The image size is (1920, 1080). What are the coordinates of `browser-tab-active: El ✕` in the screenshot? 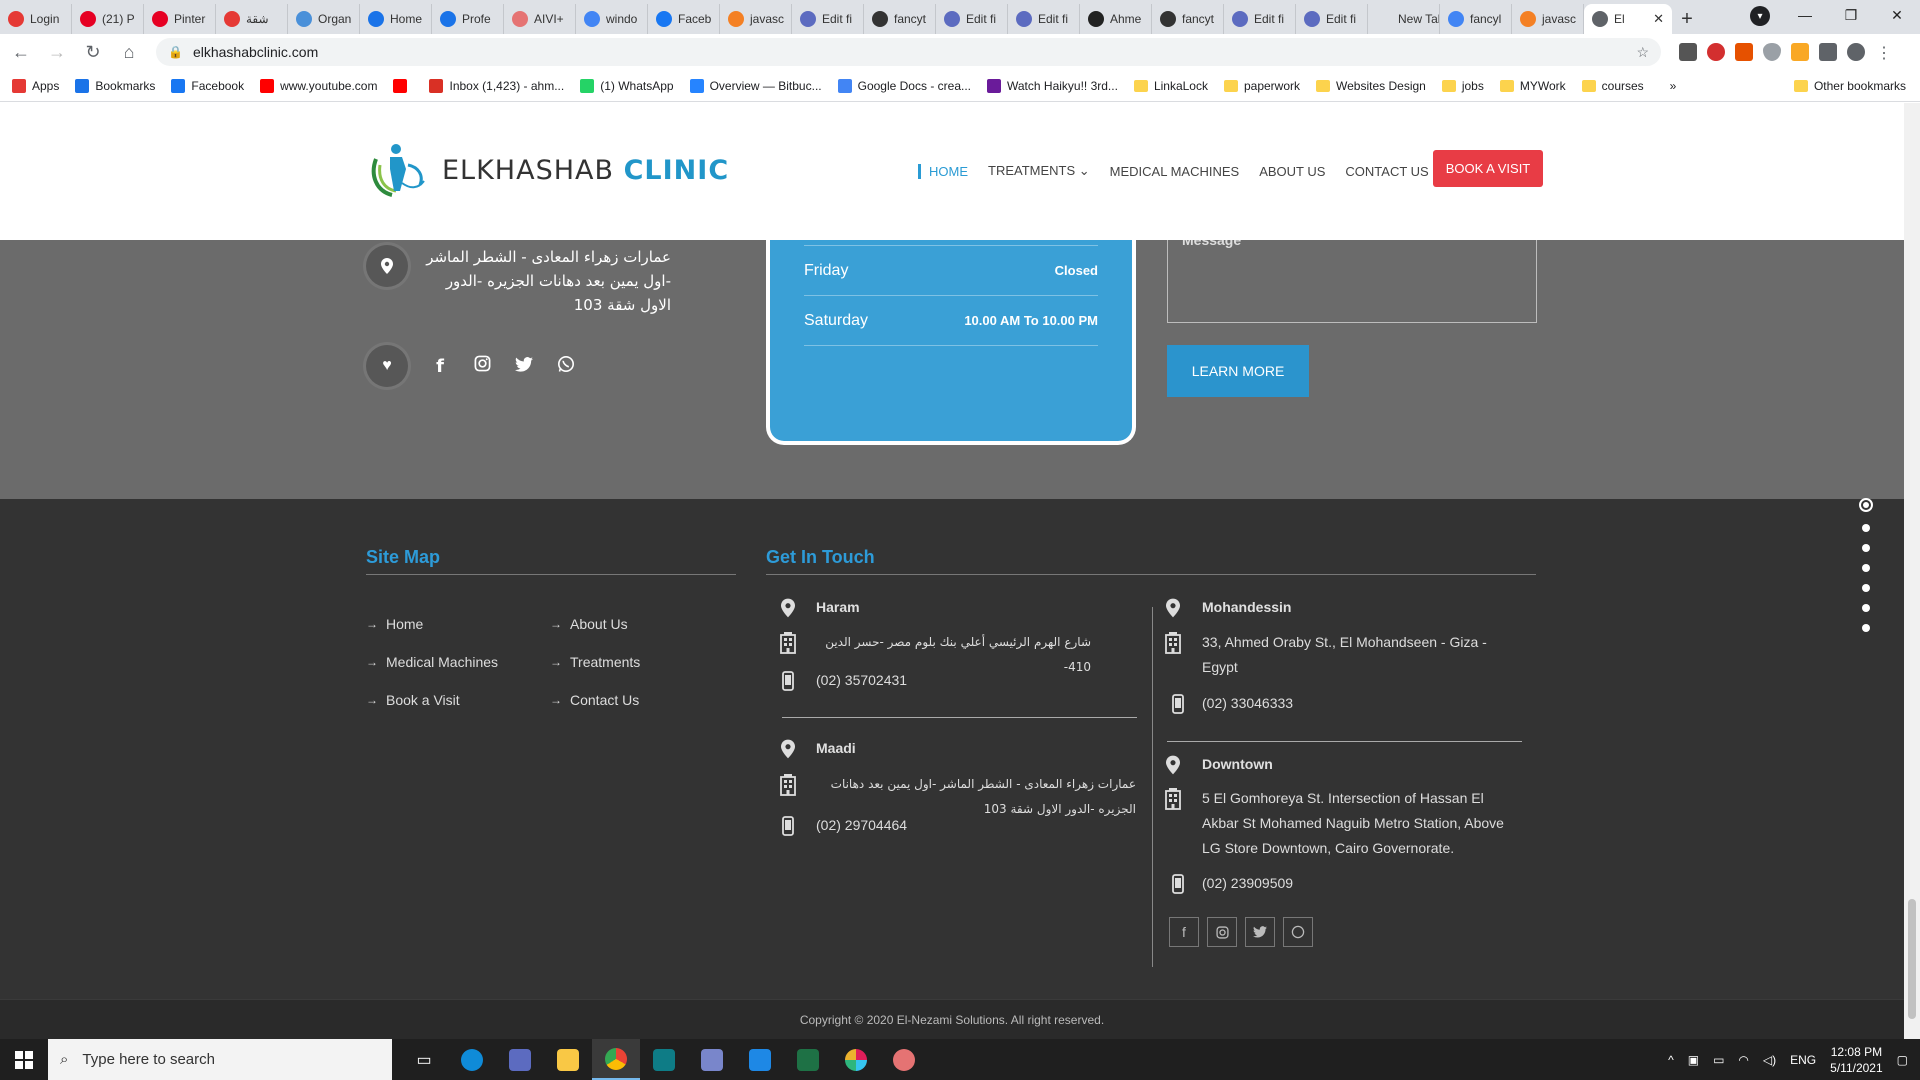 It's located at (1628, 19).